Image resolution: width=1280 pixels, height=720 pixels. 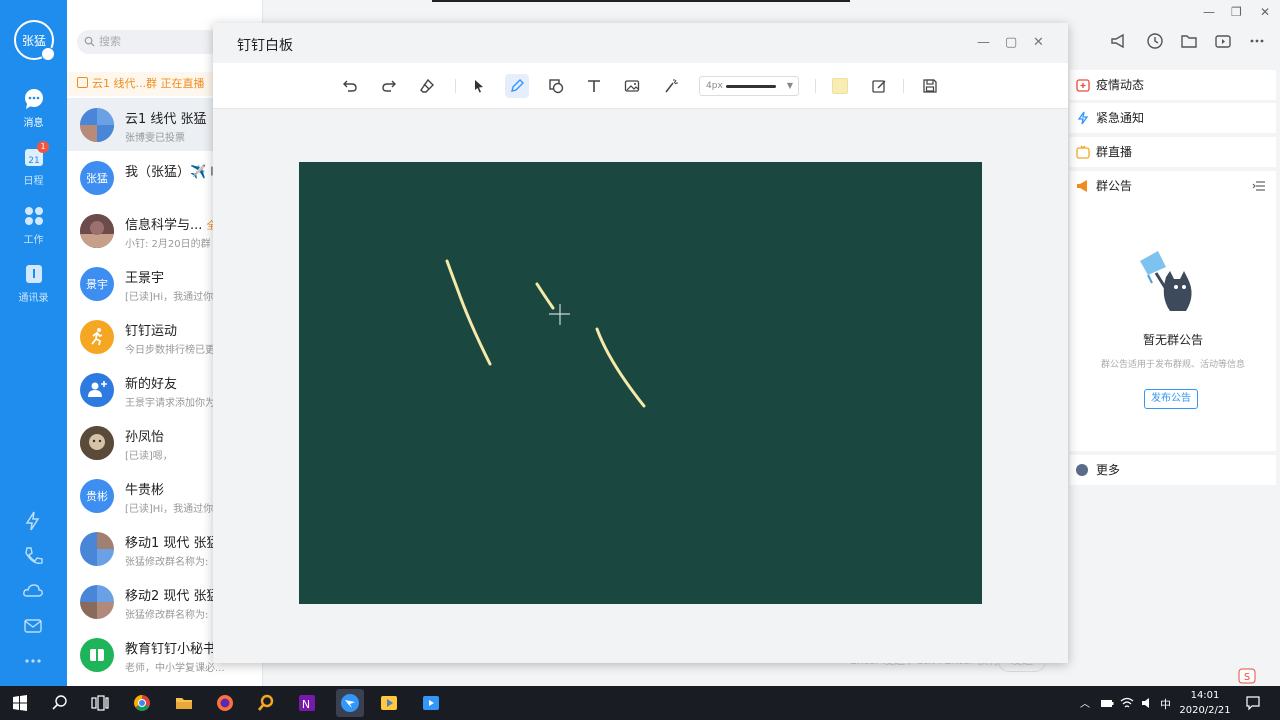 What do you see at coordinates (930, 86) in the screenshot?
I see `save-button` at bounding box center [930, 86].